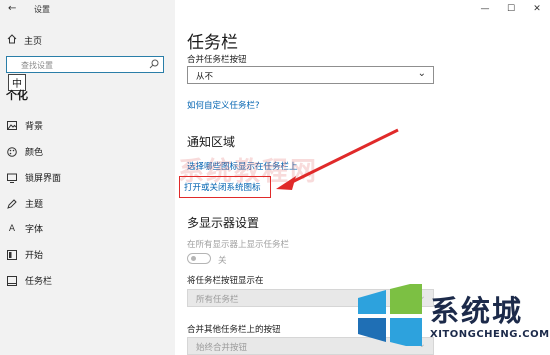  Describe the element at coordinates (490, 334) in the screenshot. I see `logo-text-en: XITONGCHENG.COM` at that location.